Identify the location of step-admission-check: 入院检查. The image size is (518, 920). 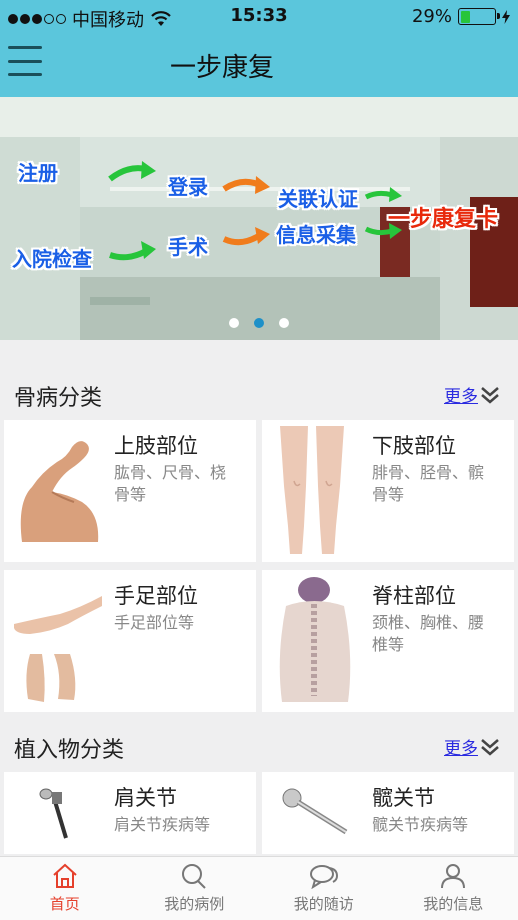
(52, 259).